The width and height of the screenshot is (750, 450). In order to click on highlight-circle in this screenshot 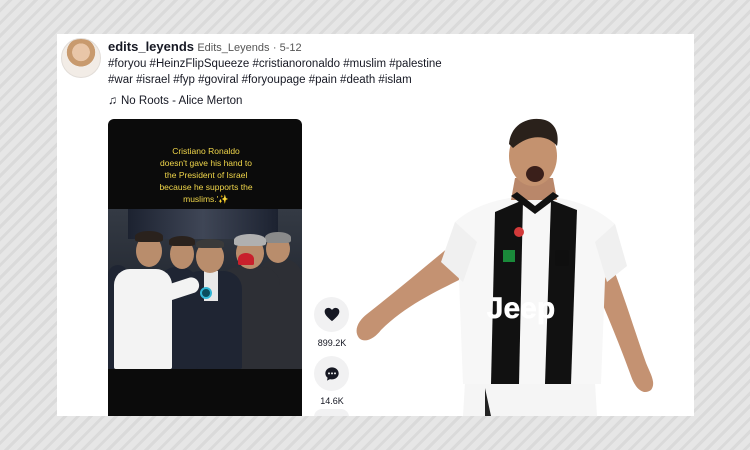, I will do `click(206, 293)`.